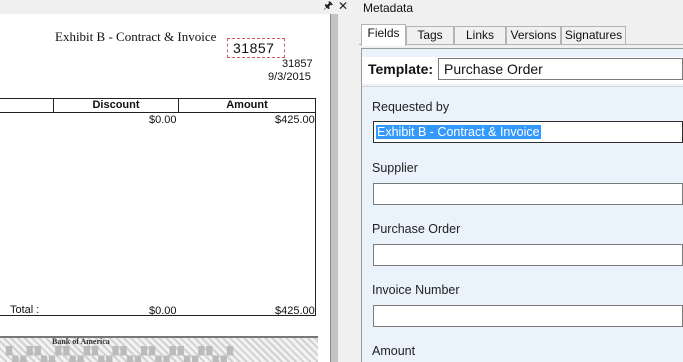  Describe the element at coordinates (254, 48) in the screenshot. I see `invoice-number-annotated: 31857` at that location.